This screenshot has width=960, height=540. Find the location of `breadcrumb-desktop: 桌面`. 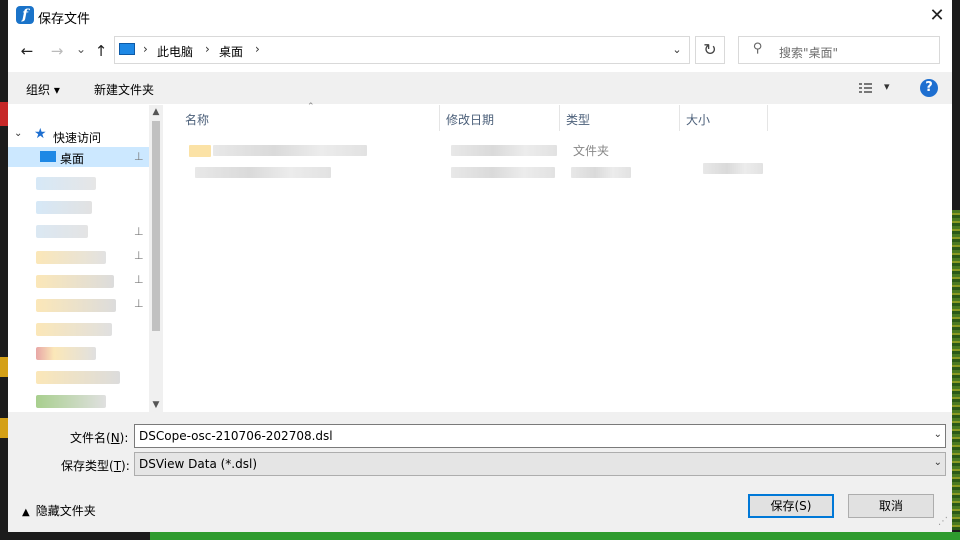

breadcrumb-desktop: 桌面 is located at coordinates (231, 51).